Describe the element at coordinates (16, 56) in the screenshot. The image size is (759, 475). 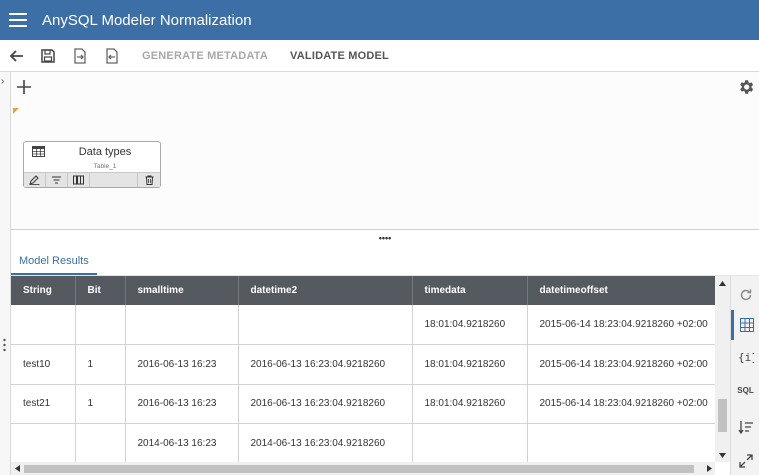
I see `back-arrow-icon` at that location.